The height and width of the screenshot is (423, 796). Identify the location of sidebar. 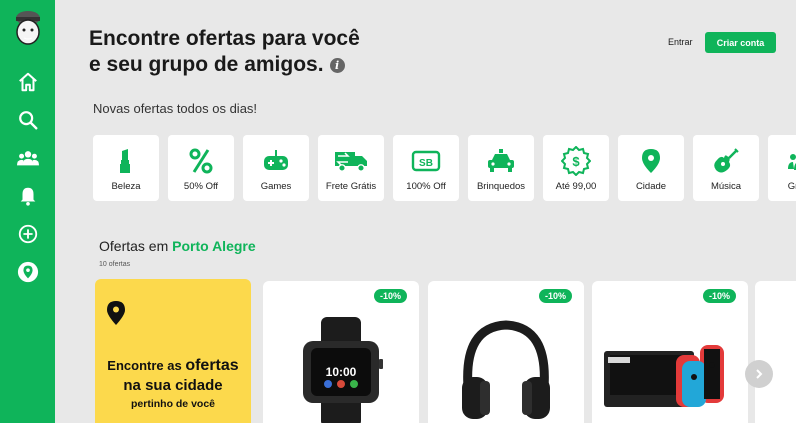
(27, 211).